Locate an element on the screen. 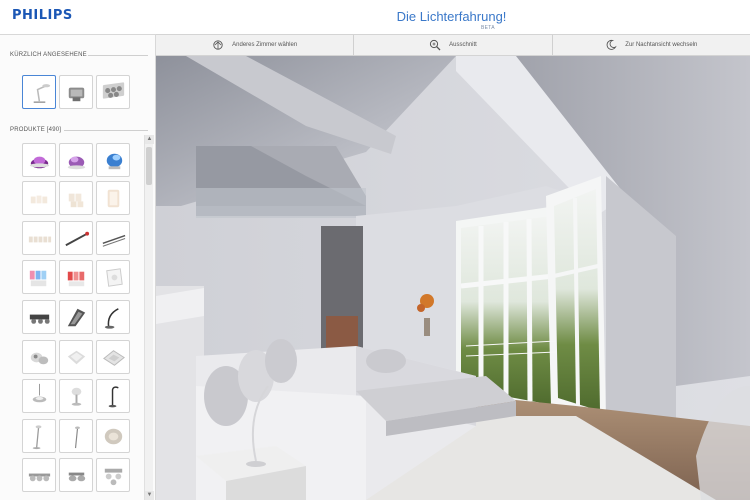 This screenshot has height=500, width=750. round-ceiling-icon is located at coordinates (76, 357).